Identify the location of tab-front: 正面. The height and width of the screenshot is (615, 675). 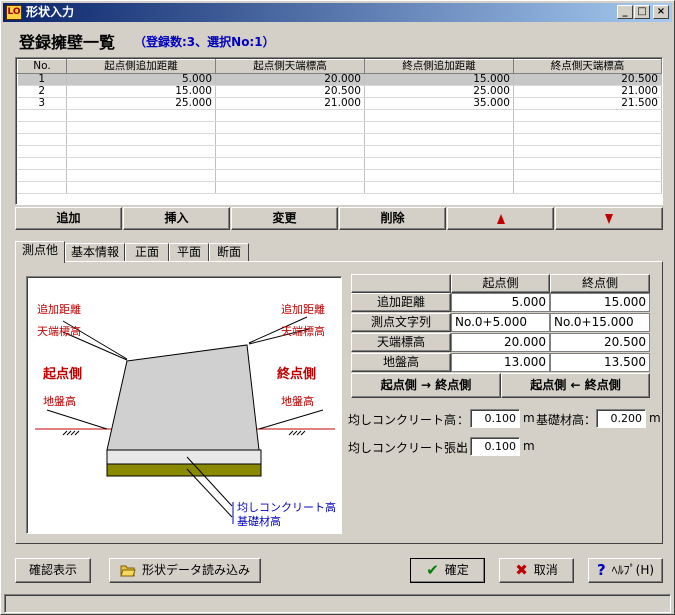
(147, 252).